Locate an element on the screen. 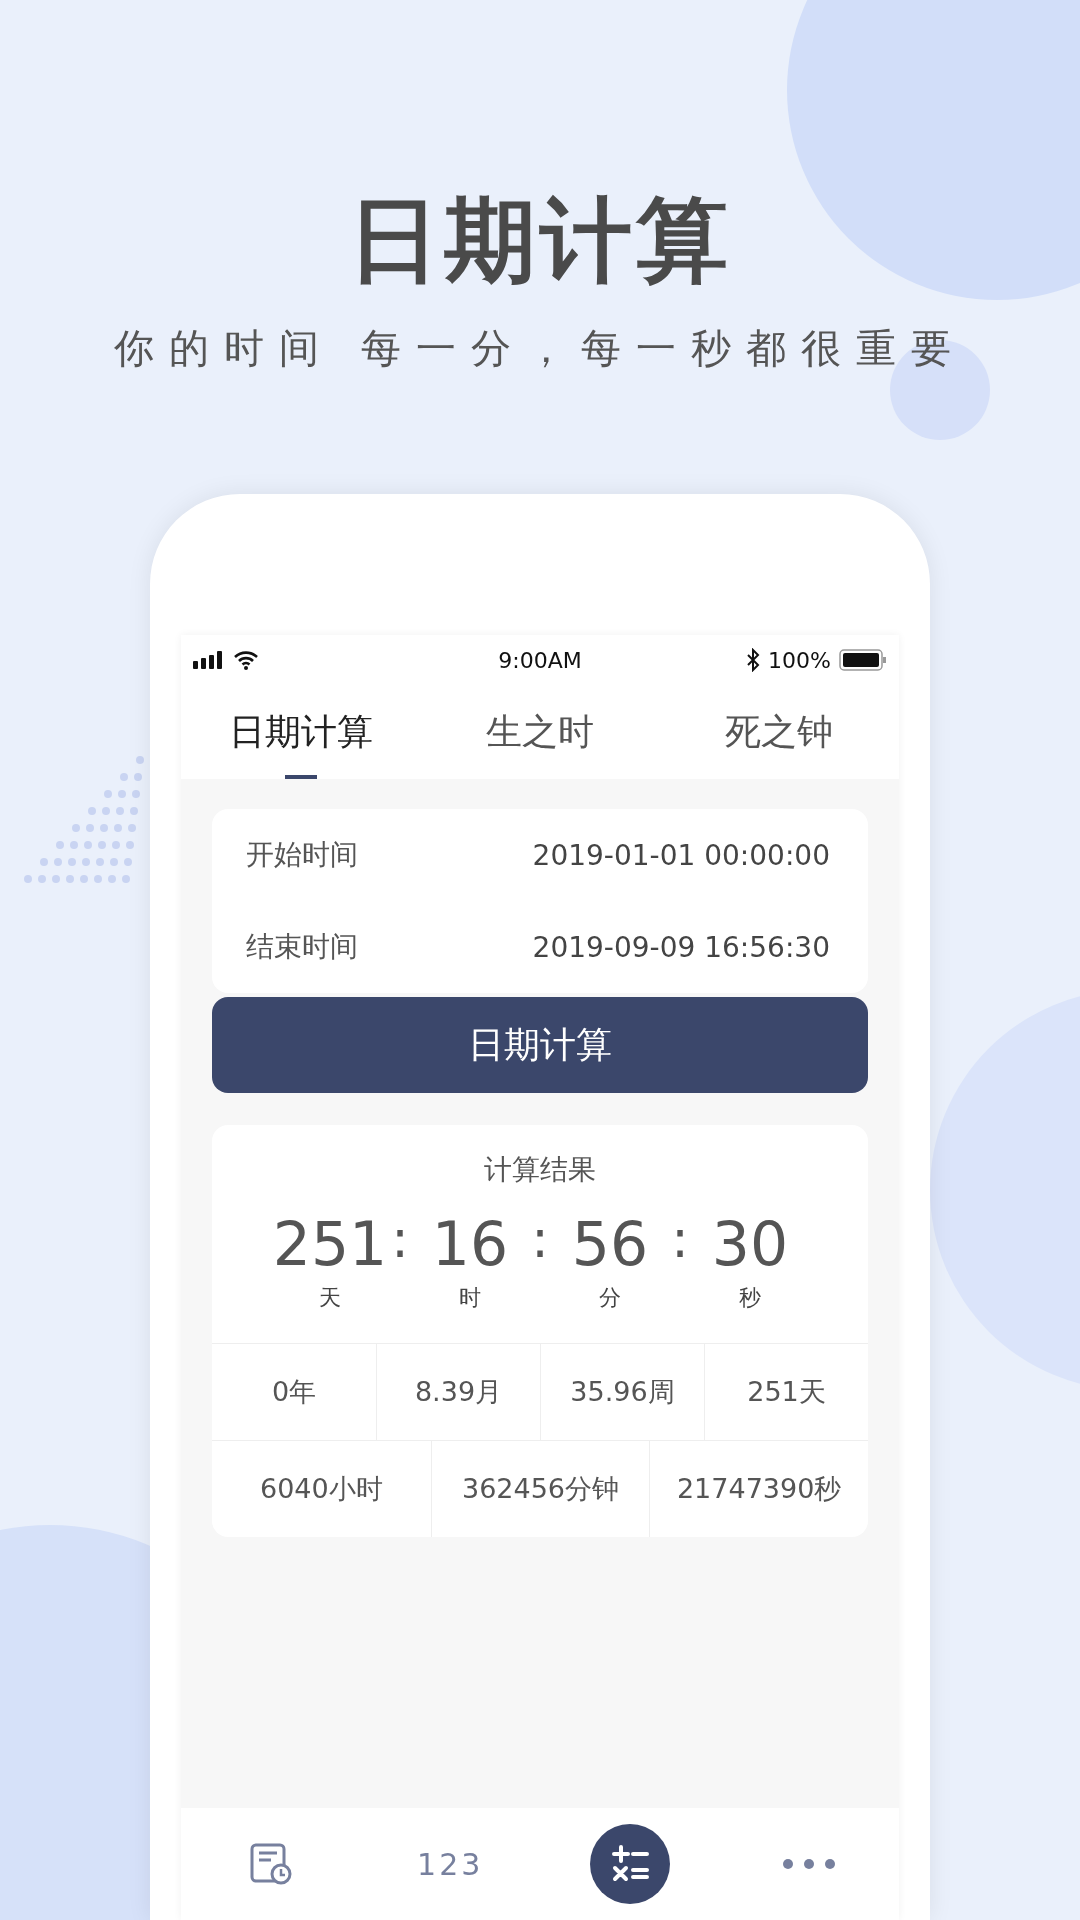 This screenshot has height=1920, width=1080. result-cell: 251天 is located at coordinates (786, 1392).